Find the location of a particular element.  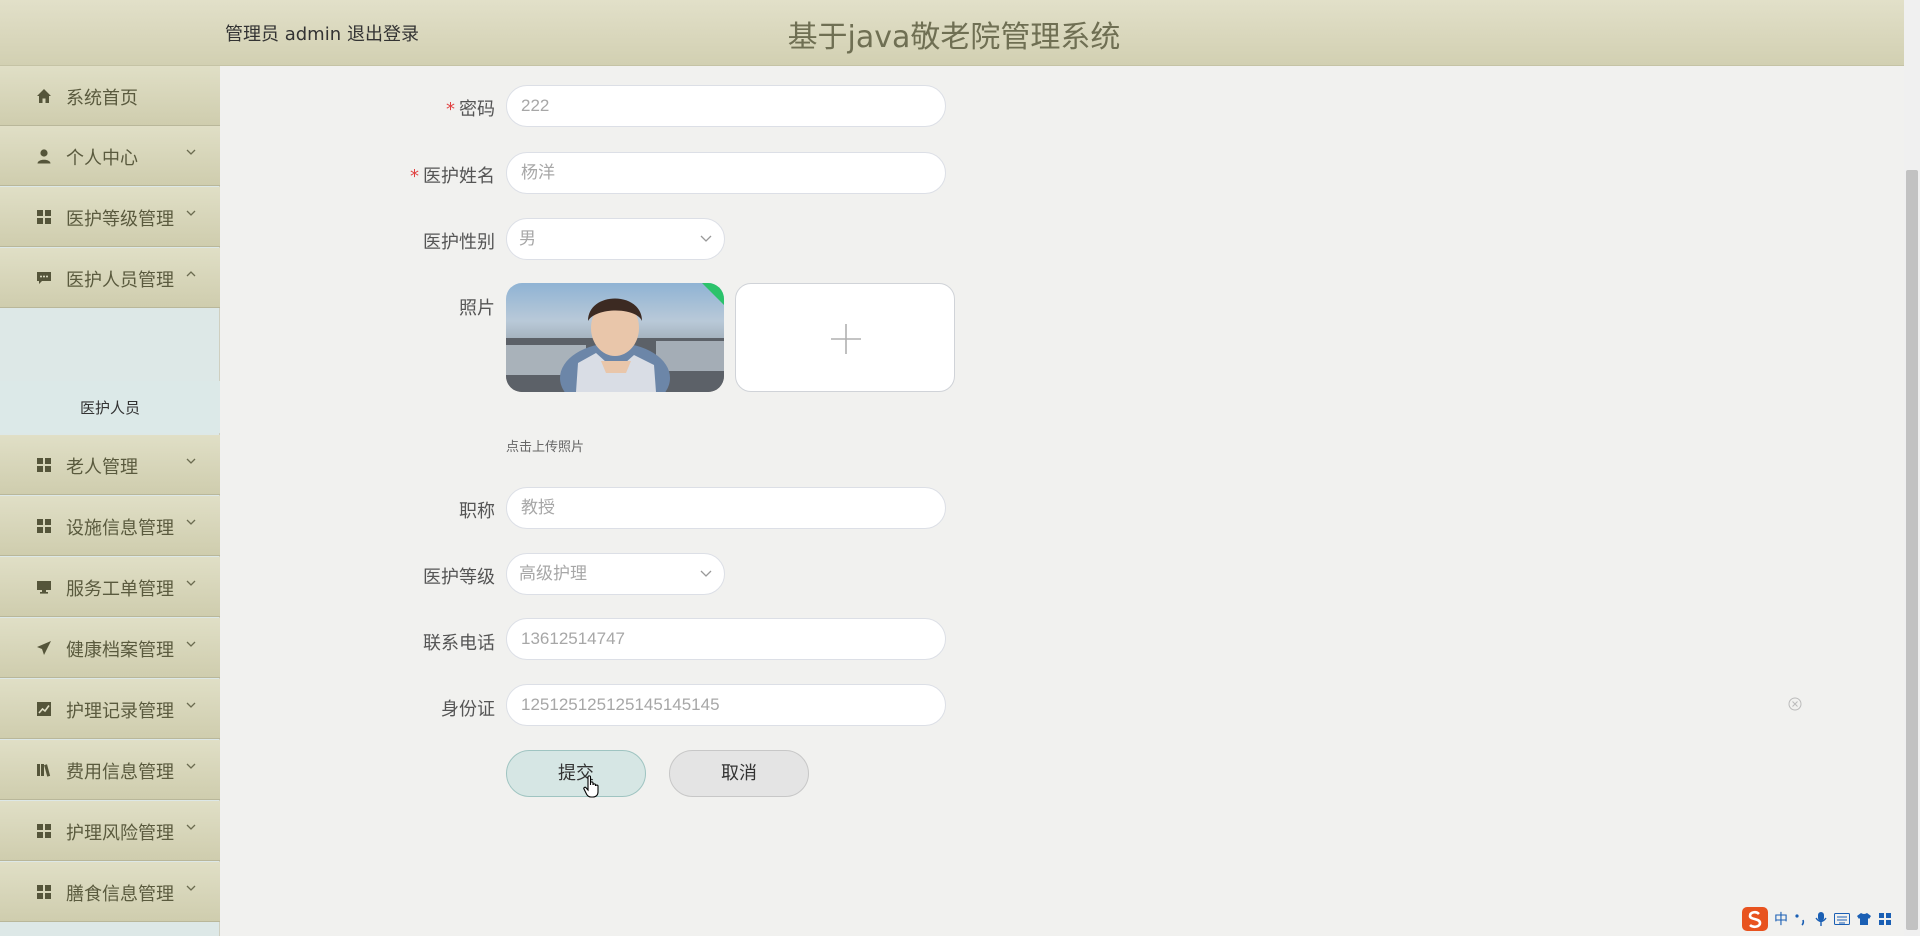

sidebar-item-label: 健康档案管理 is located at coordinates (120, 650).